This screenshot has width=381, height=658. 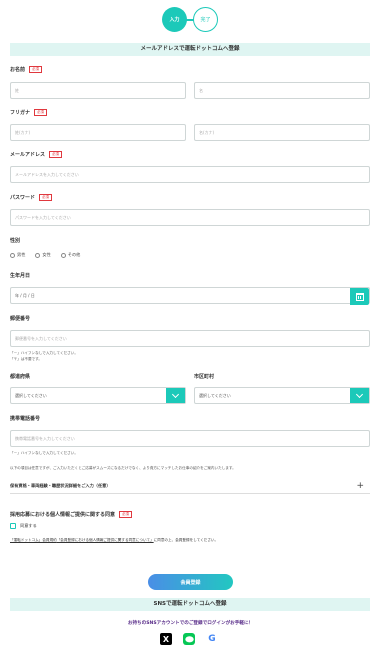 I want to click on gender-radio-group: 男性 女性 その他, so click(x=45, y=255).